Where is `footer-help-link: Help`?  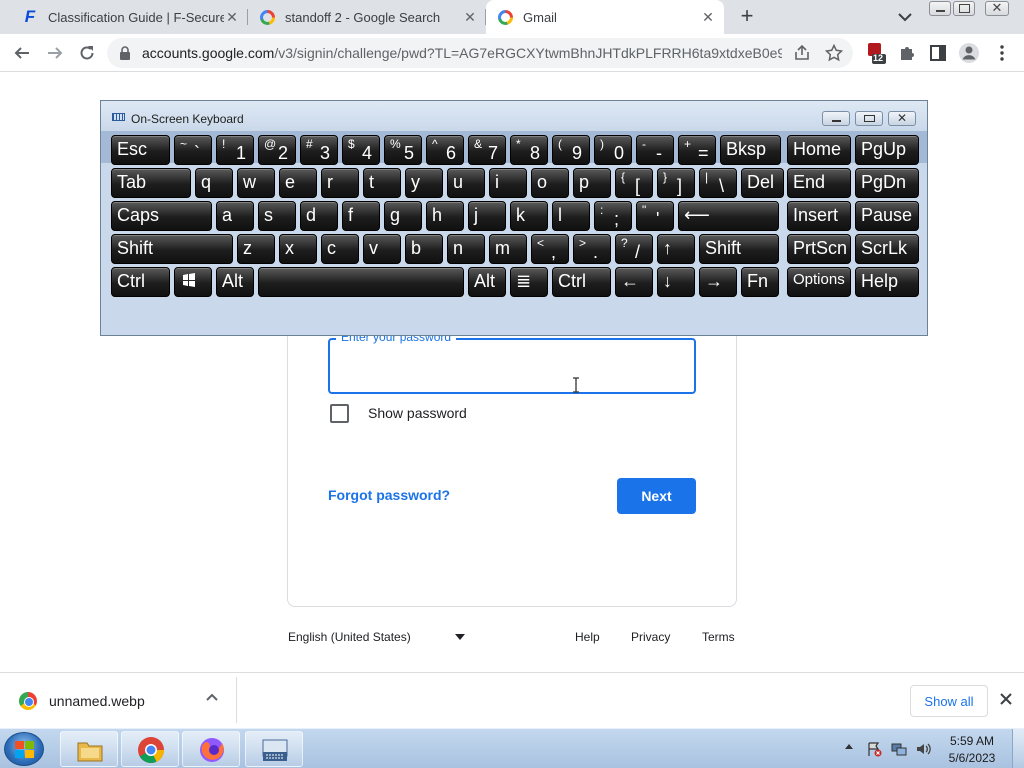
footer-help-link: Help is located at coordinates (587, 637).